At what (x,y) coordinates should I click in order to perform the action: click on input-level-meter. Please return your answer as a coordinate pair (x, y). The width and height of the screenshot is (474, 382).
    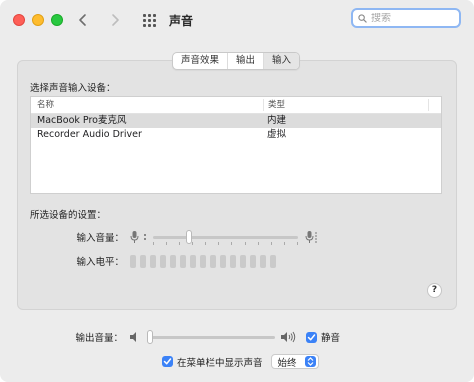
    Looking at the image, I should click on (203, 261).